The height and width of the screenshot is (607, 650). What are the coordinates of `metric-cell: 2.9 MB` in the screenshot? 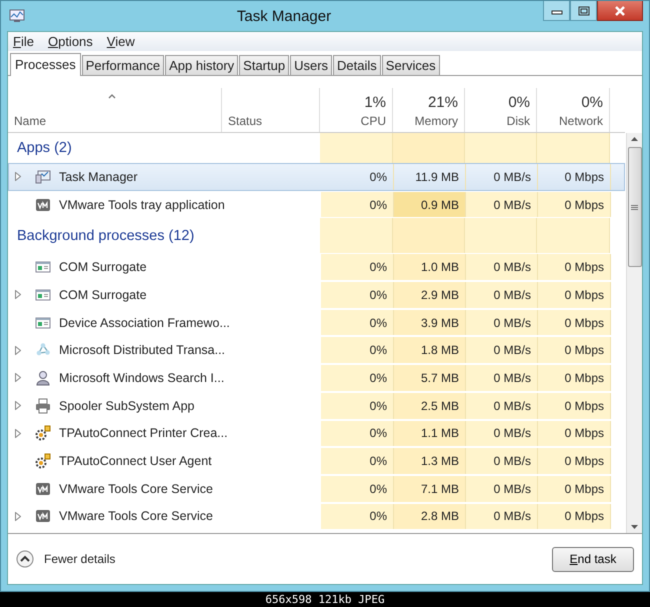 It's located at (430, 295).